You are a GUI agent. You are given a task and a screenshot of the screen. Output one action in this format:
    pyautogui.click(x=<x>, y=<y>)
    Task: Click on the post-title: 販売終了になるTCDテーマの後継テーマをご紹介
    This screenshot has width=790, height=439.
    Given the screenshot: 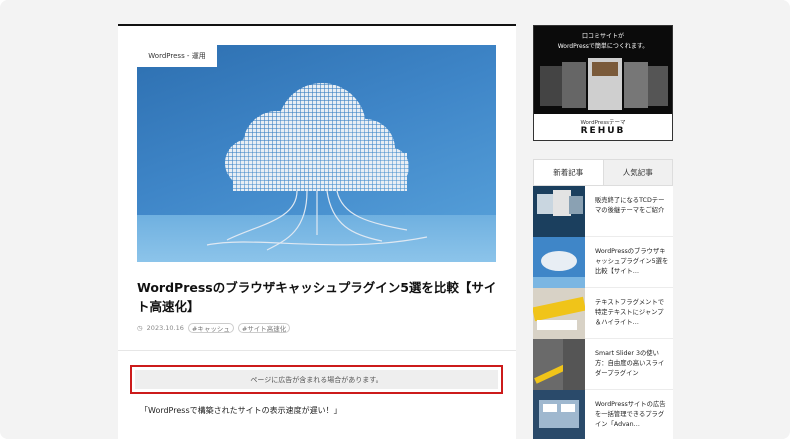 What is the action you would take?
    pyautogui.click(x=630, y=205)
    